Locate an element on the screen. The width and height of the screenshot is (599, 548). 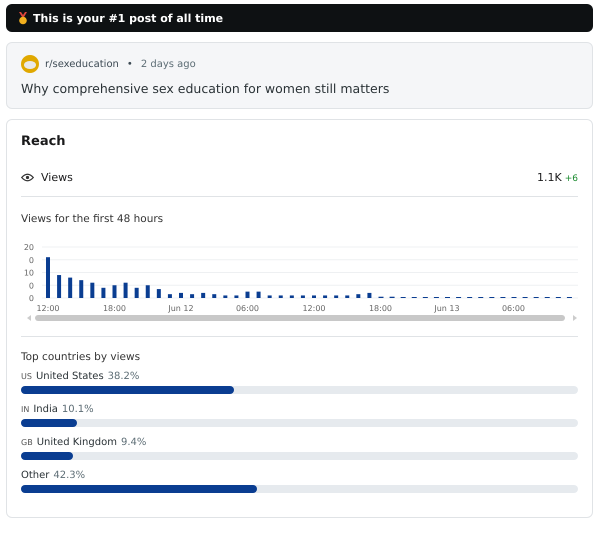
country-share: 9.4% is located at coordinates (133, 442).